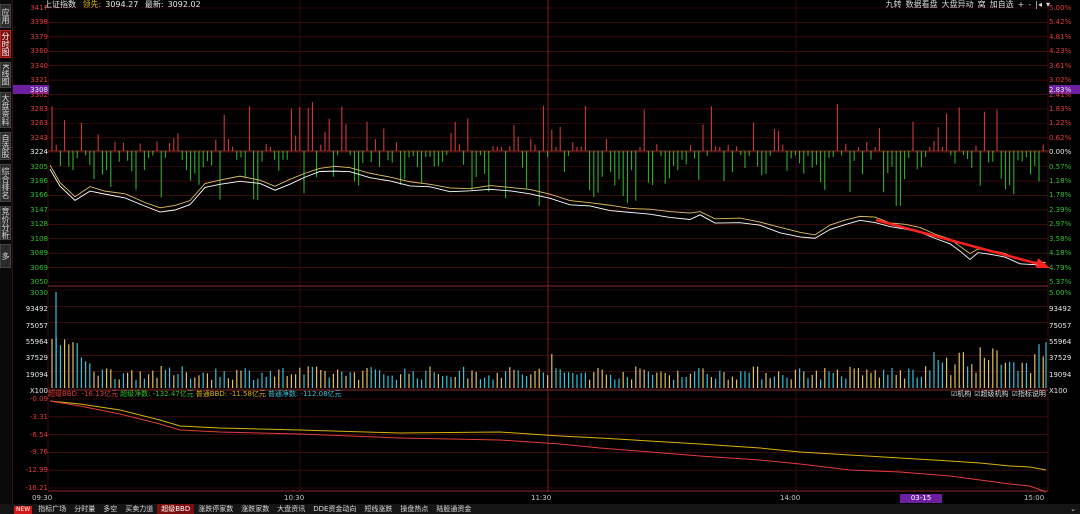 This screenshot has height=514, width=1080. I want to click on indicator-tab: 陆股通资金, so click(453, 509).